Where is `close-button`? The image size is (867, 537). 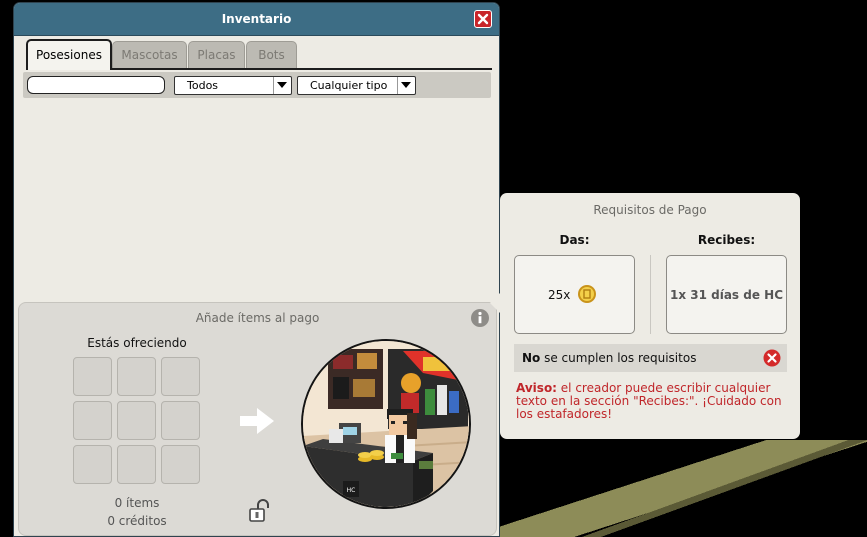
close-button is located at coordinates (483, 19).